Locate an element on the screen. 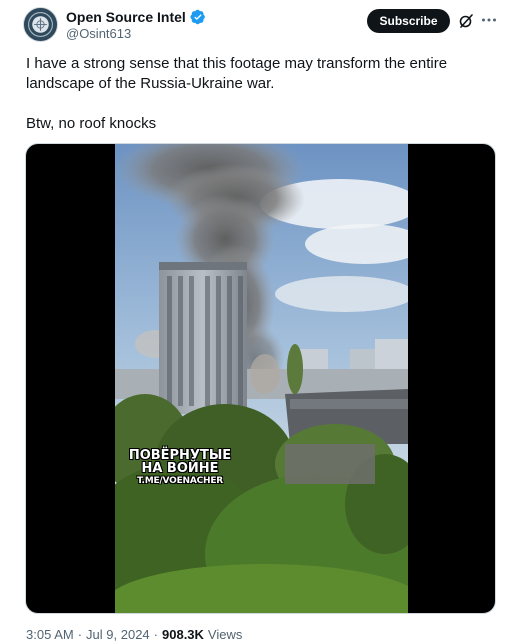 This screenshot has width=521, height=644. seal-icon is located at coordinates (40, 24).